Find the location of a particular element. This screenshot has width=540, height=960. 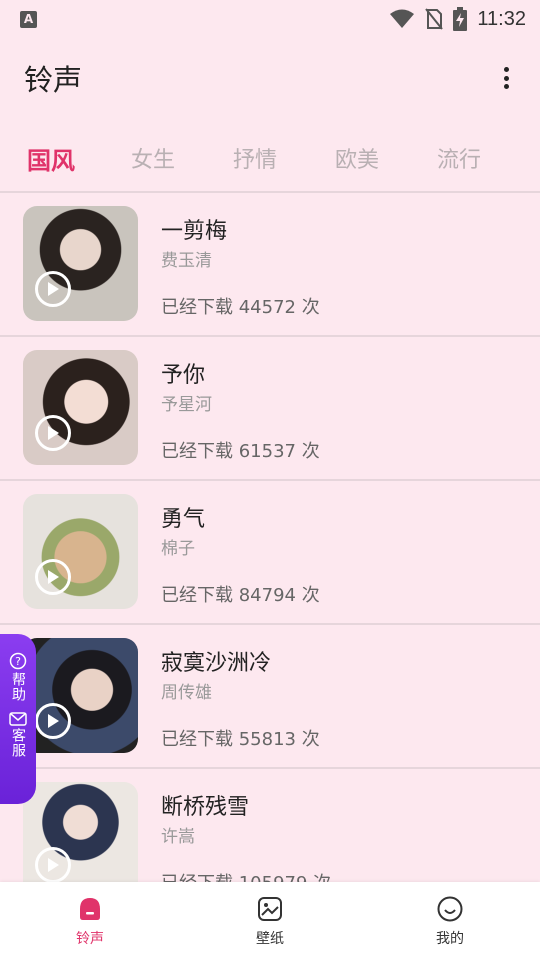

song-artist: 棉子 is located at coordinates (178, 549).